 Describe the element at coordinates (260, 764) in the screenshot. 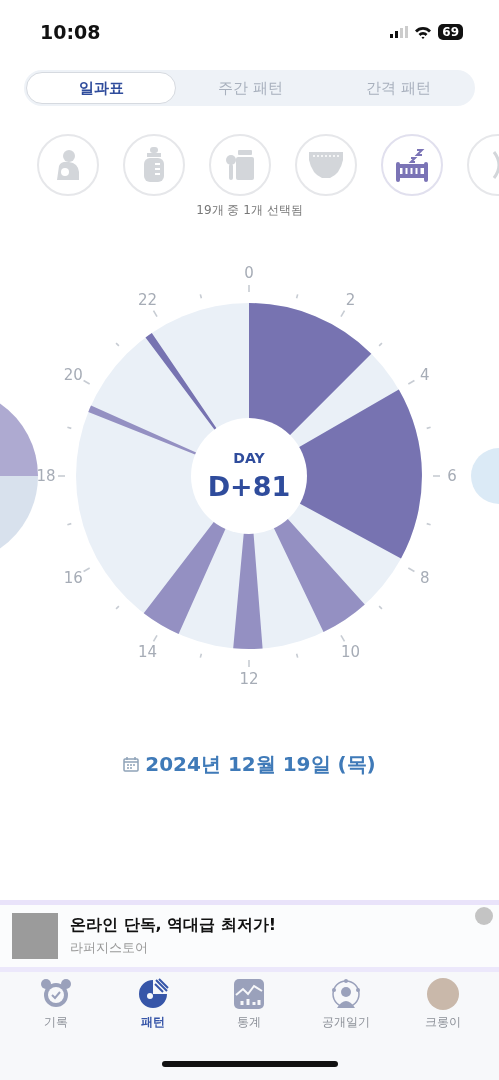

I see `date-label: 2024년 12월 19일 (목)` at that location.